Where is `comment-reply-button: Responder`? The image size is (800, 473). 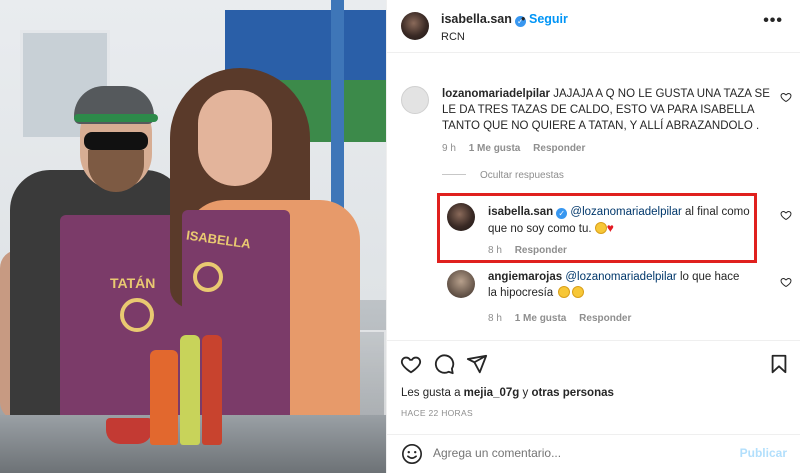
comment-reply-button: Responder is located at coordinates (559, 148).